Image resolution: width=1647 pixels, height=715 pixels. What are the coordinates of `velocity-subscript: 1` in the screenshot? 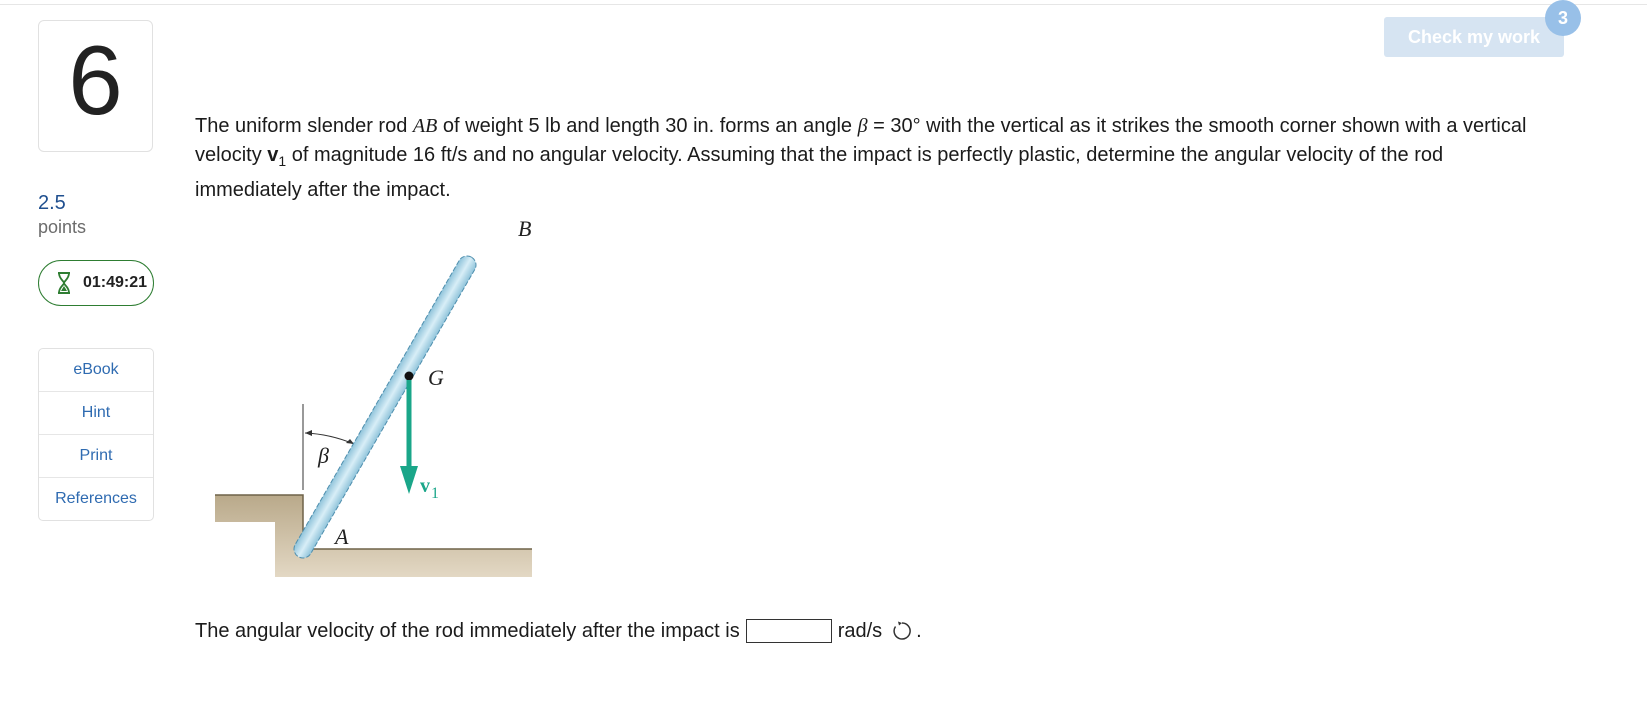 It's located at (282, 161).